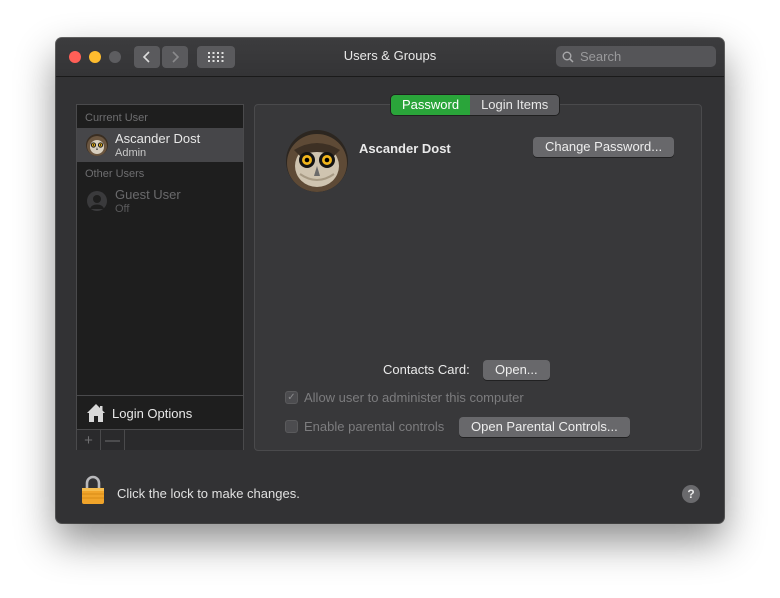 This screenshot has height=598, width=780. I want to click on chevron-right-icon, so click(176, 57).